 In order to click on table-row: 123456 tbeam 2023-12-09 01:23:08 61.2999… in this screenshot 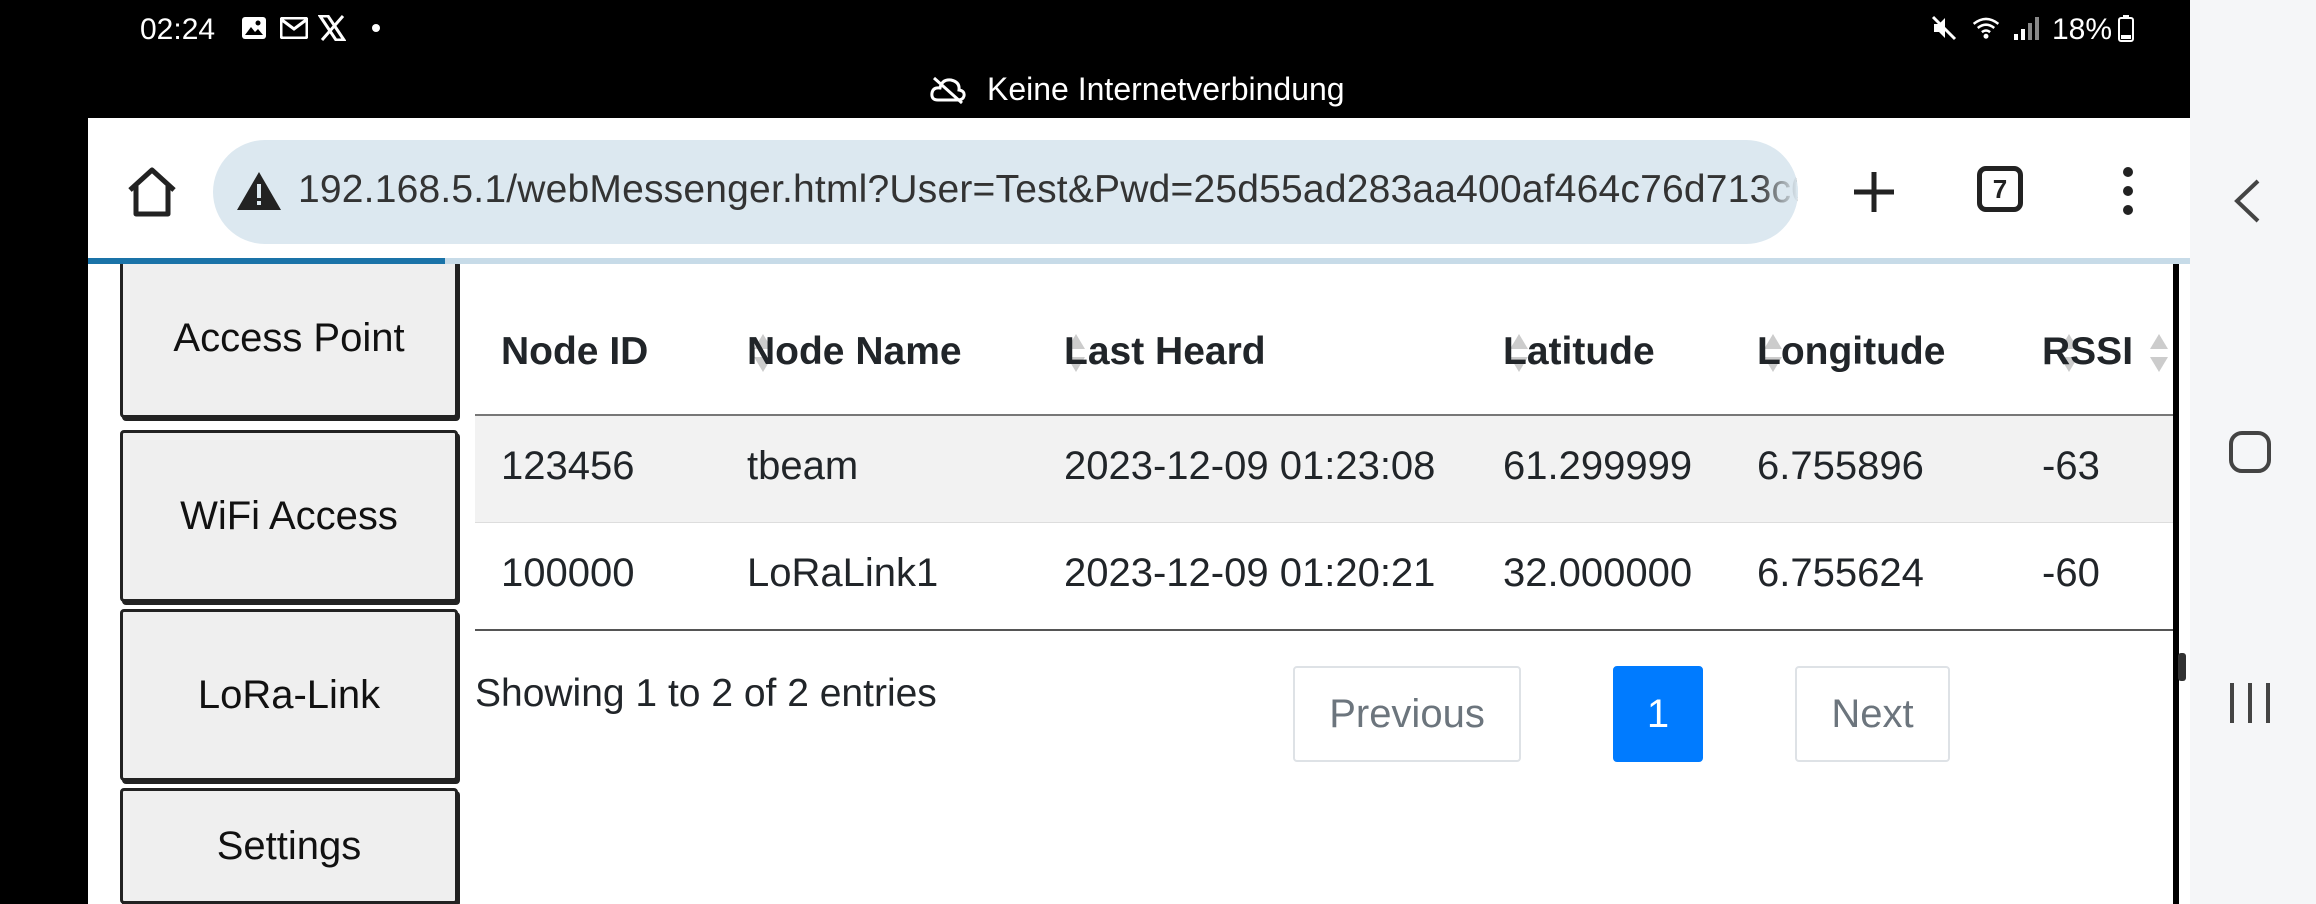, I will do `click(1325, 469)`.